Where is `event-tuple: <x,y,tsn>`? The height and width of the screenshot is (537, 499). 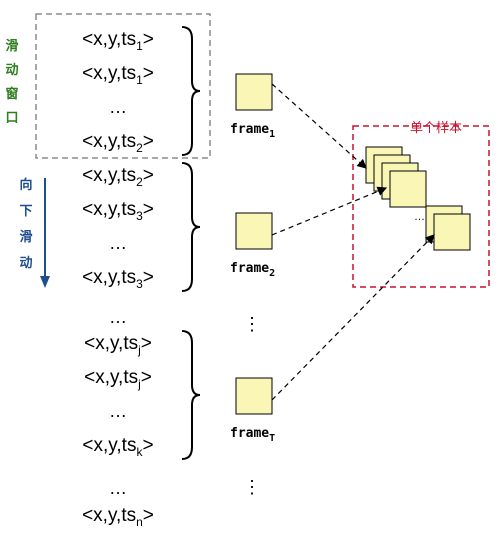
event-tuple: <x,y,tsn> is located at coordinates (118, 517).